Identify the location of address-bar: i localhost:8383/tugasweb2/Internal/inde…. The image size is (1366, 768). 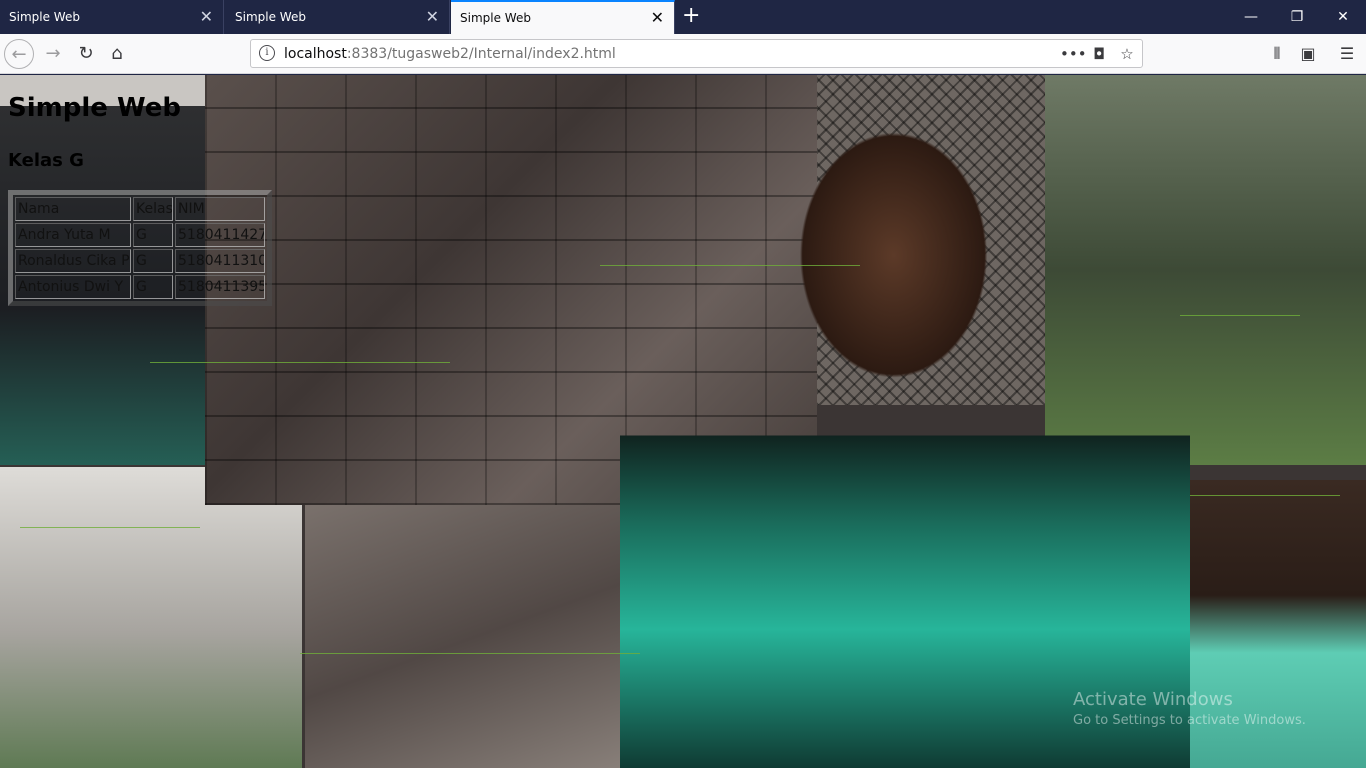
(696, 53).